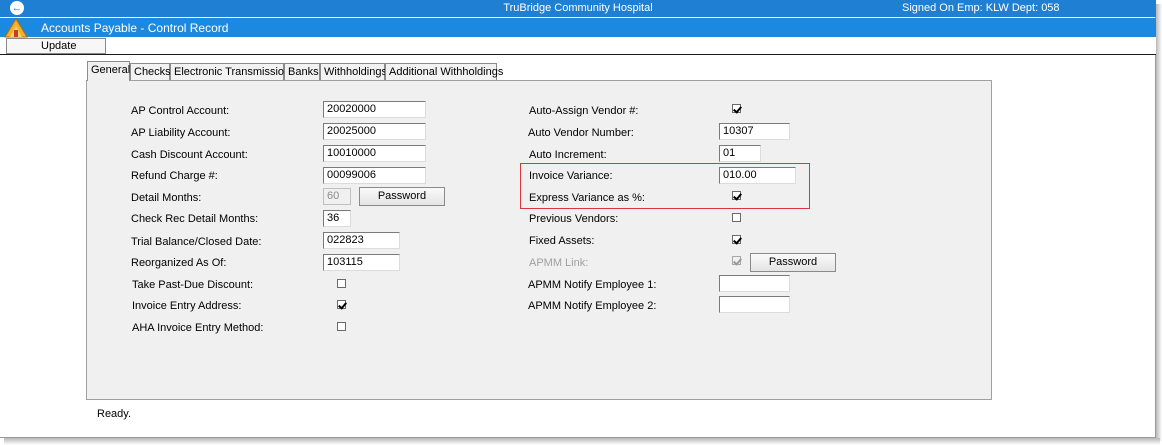  What do you see at coordinates (574, 219) in the screenshot?
I see `previous-vendors-label: Previous Vendors:` at bounding box center [574, 219].